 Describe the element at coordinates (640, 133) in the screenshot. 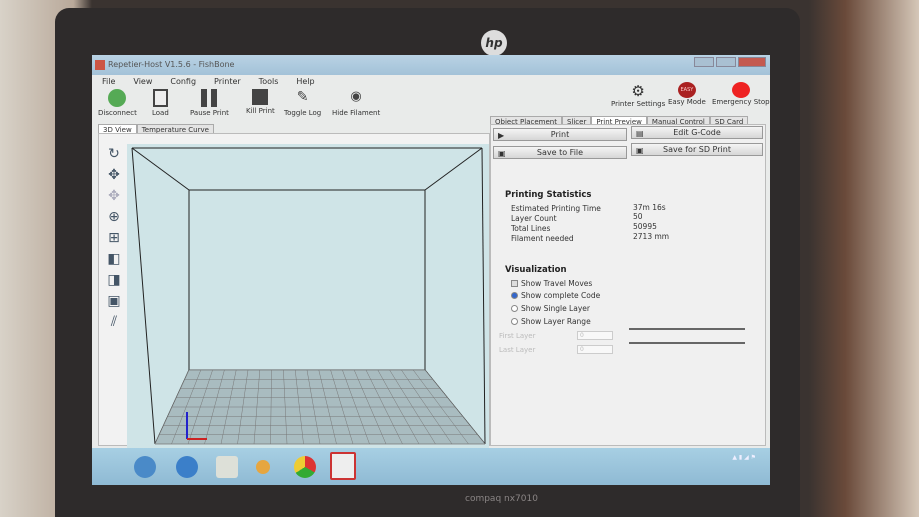

I see `edit-icon: ▤` at that location.